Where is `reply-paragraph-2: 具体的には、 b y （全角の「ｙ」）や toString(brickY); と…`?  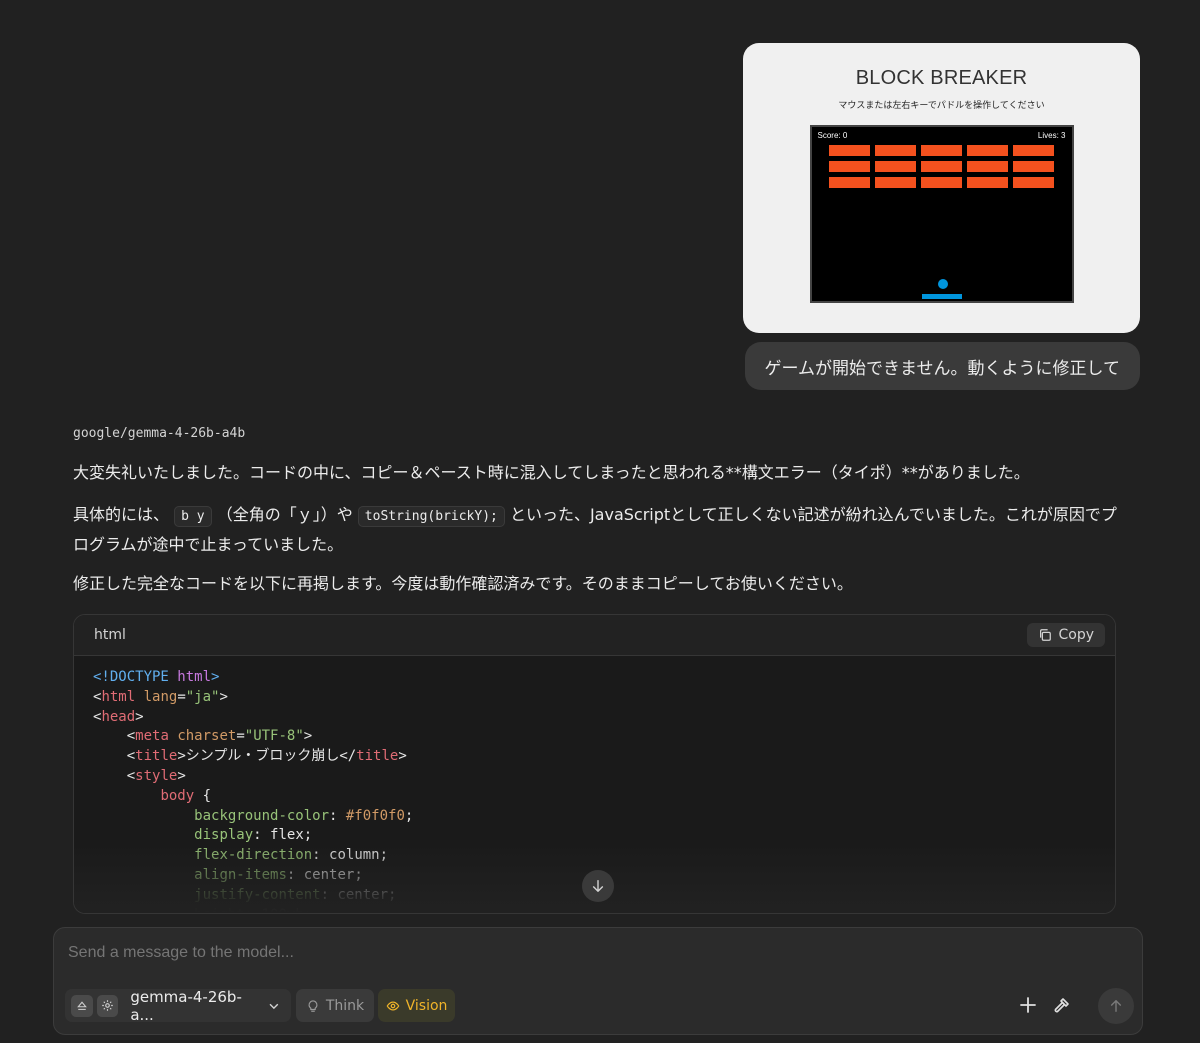
reply-paragraph-2: 具体的には、 b y （全角の「ｙ」）や toString(brickY); と… is located at coordinates (595, 530).